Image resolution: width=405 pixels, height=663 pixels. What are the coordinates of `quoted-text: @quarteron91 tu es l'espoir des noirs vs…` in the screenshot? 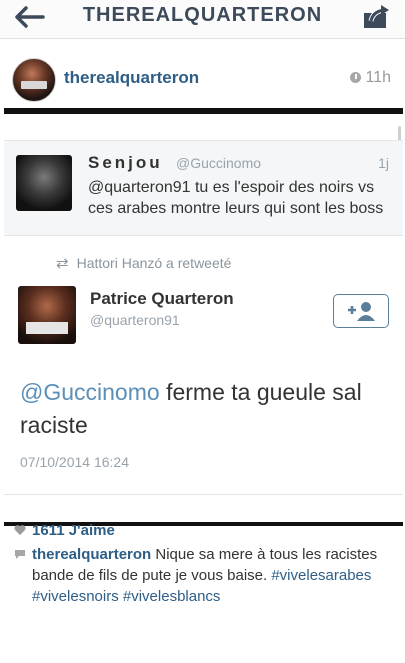 It's located at (236, 198).